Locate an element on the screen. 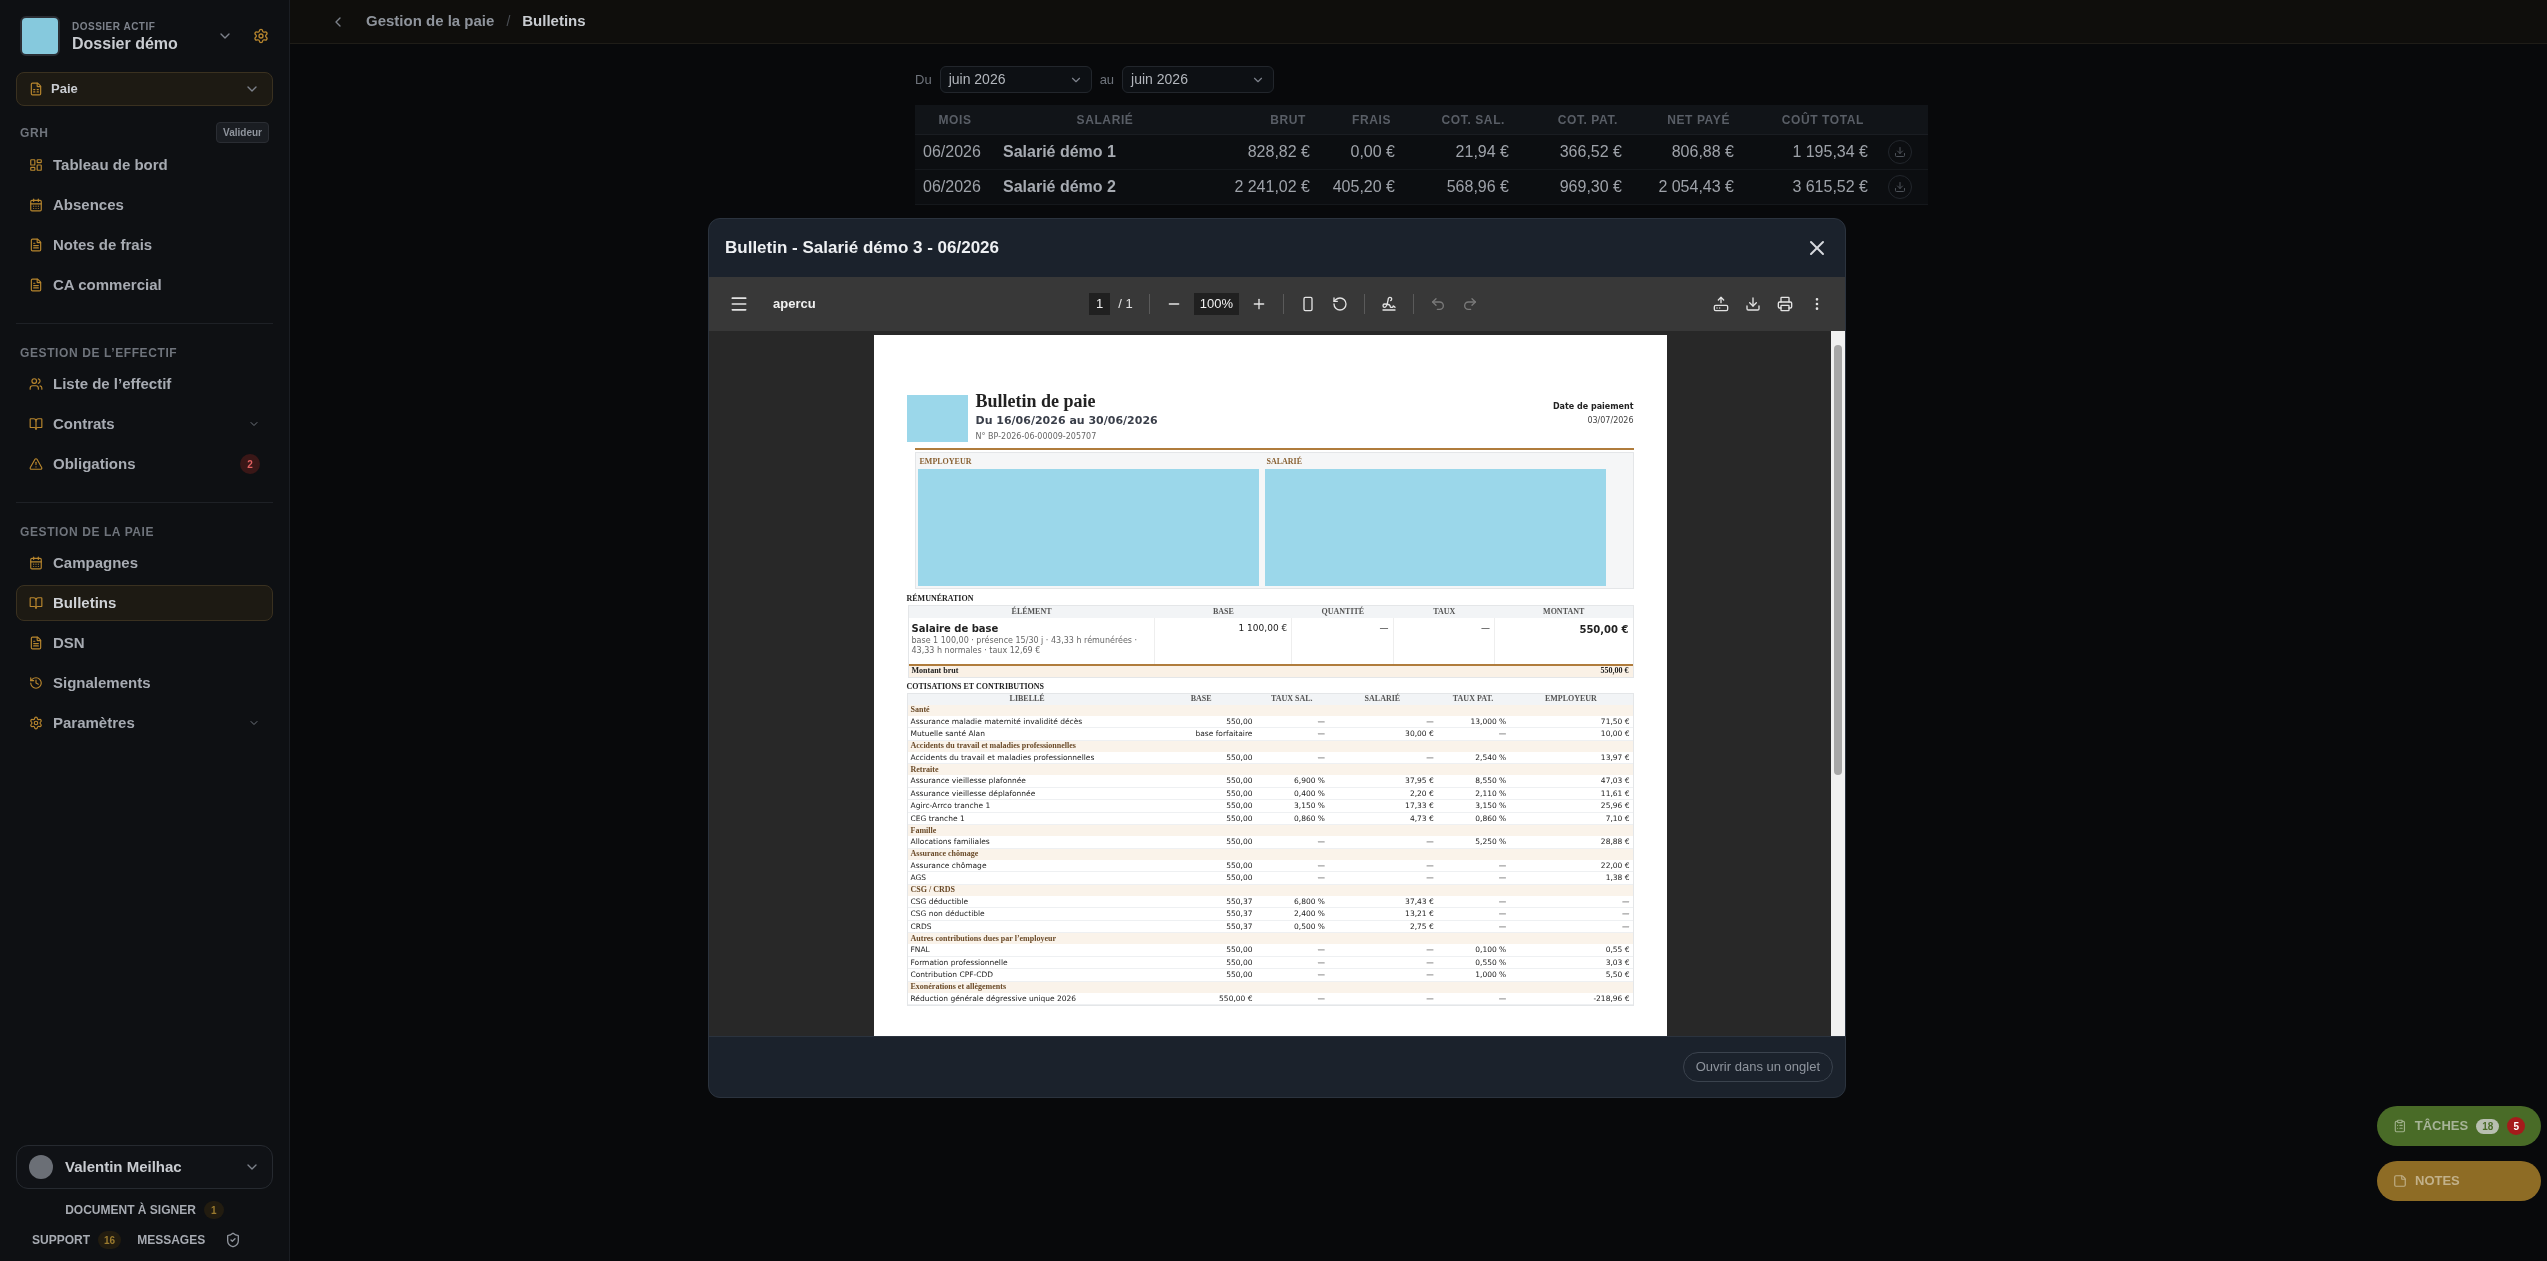  draw-icon is located at coordinates (1388, 304).